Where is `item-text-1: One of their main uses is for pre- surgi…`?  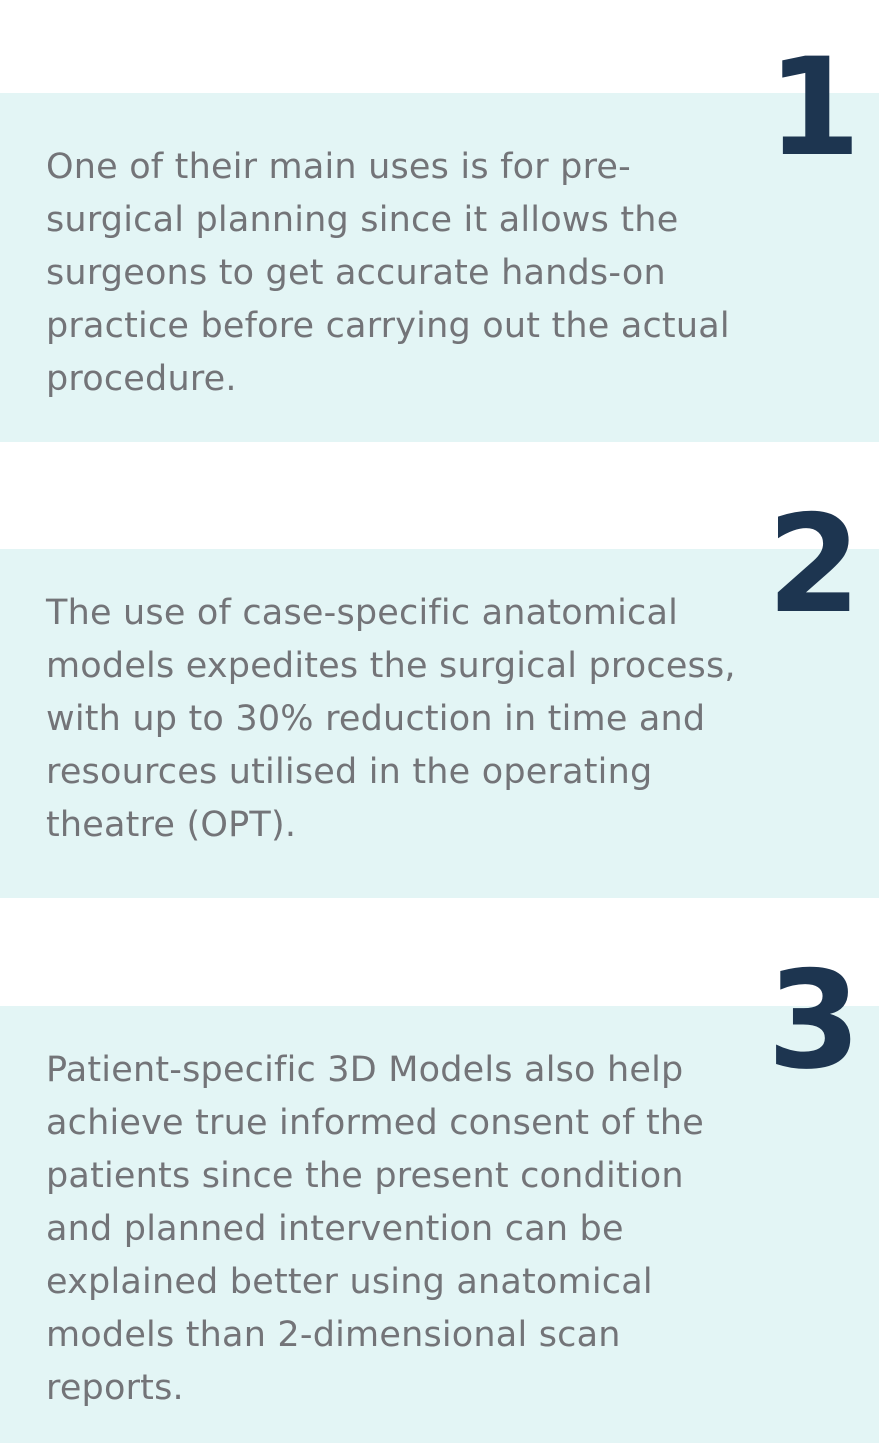 item-text-1: One of their main uses is for pre- surgi… is located at coordinates (388, 273).